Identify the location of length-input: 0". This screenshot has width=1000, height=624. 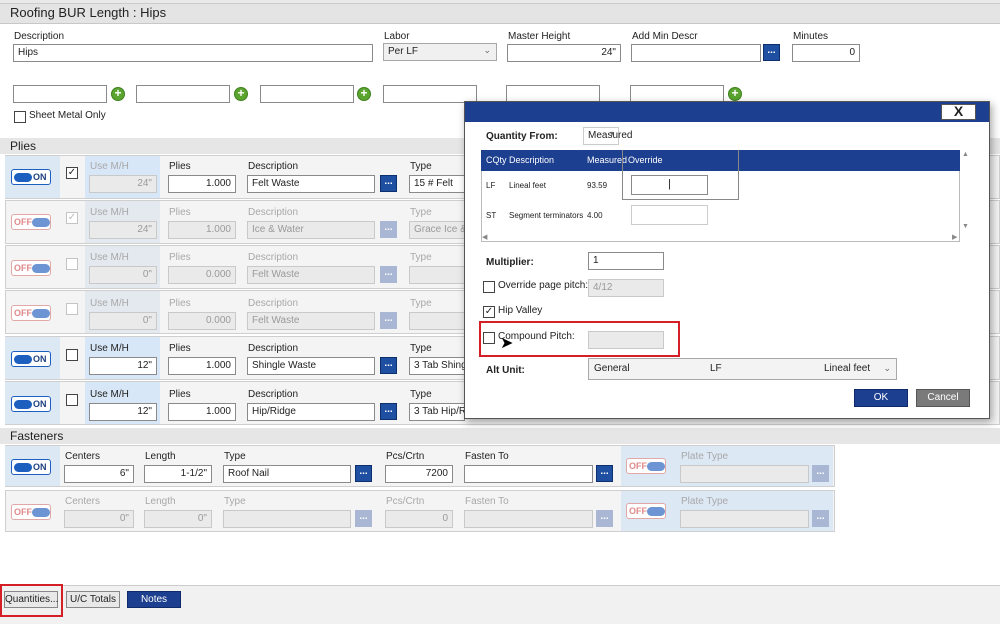
(178, 519).